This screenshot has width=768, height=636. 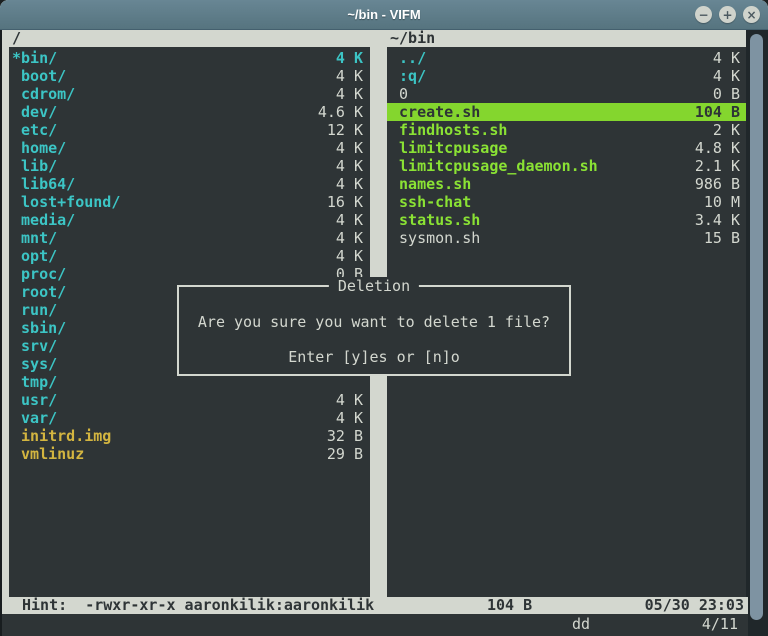 What do you see at coordinates (35, 256) in the screenshot?
I see `file-name: opt/` at bounding box center [35, 256].